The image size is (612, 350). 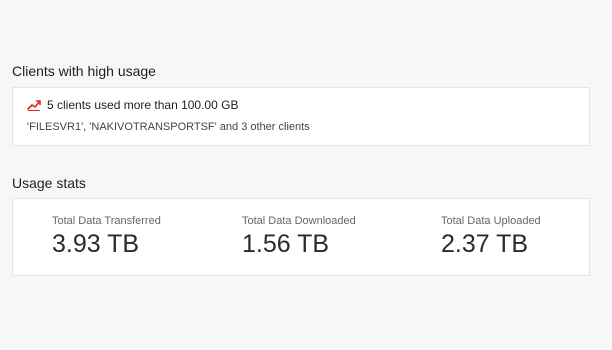 I want to click on high-usage-alert-text: 5 clients used more than 100.00 GB, so click(x=143, y=105).